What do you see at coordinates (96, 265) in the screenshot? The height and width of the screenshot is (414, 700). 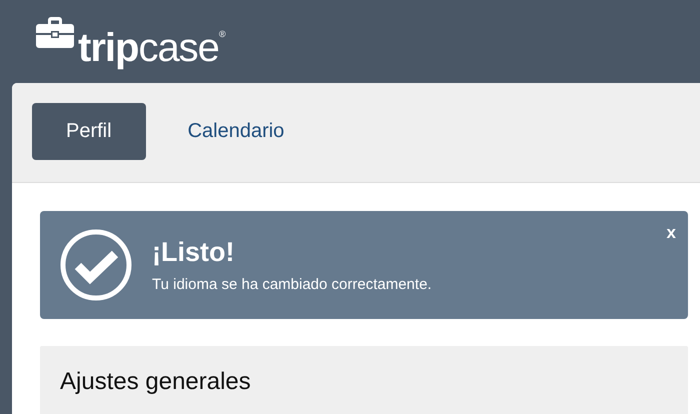 I see `check-circle-icon` at bounding box center [96, 265].